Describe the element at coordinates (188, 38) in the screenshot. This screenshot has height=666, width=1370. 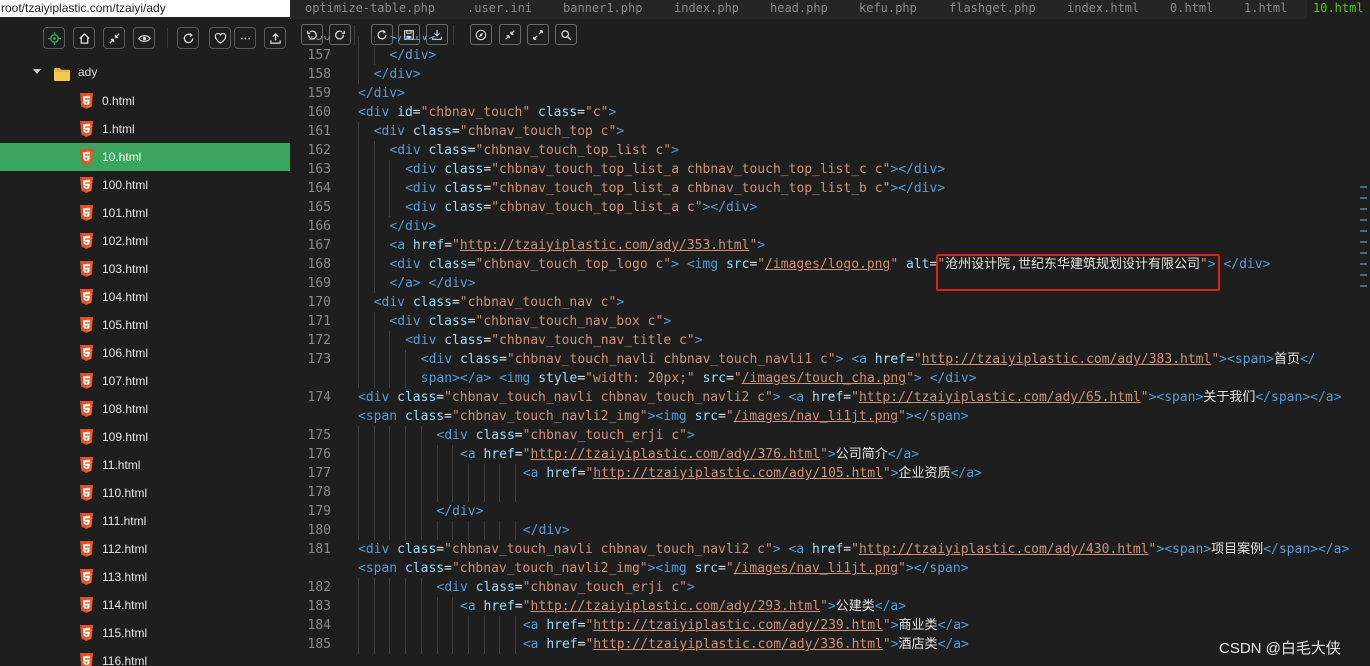
I see `refresh-button` at that location.